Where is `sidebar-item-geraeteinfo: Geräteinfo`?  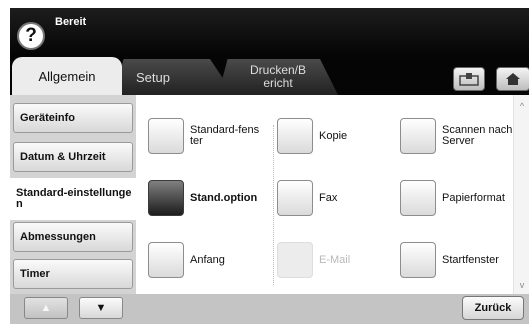 sidebar-item-geraeteinfo: Geräteinfo is located at coordinates (73, 118).